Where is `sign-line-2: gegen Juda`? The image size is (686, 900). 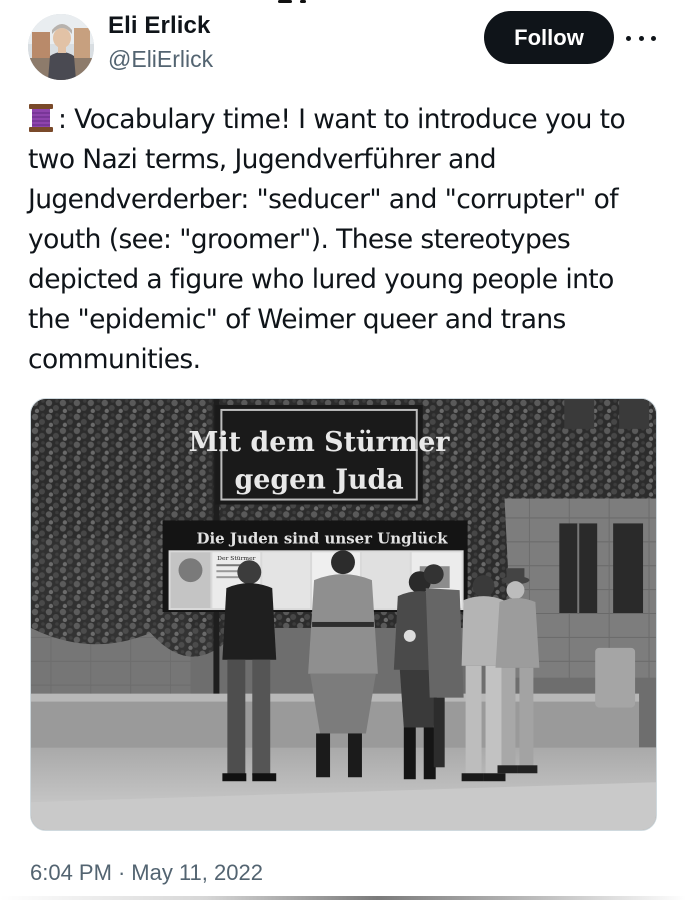
sign-line-2: gegen Juda is located at coordinates (318, 480).